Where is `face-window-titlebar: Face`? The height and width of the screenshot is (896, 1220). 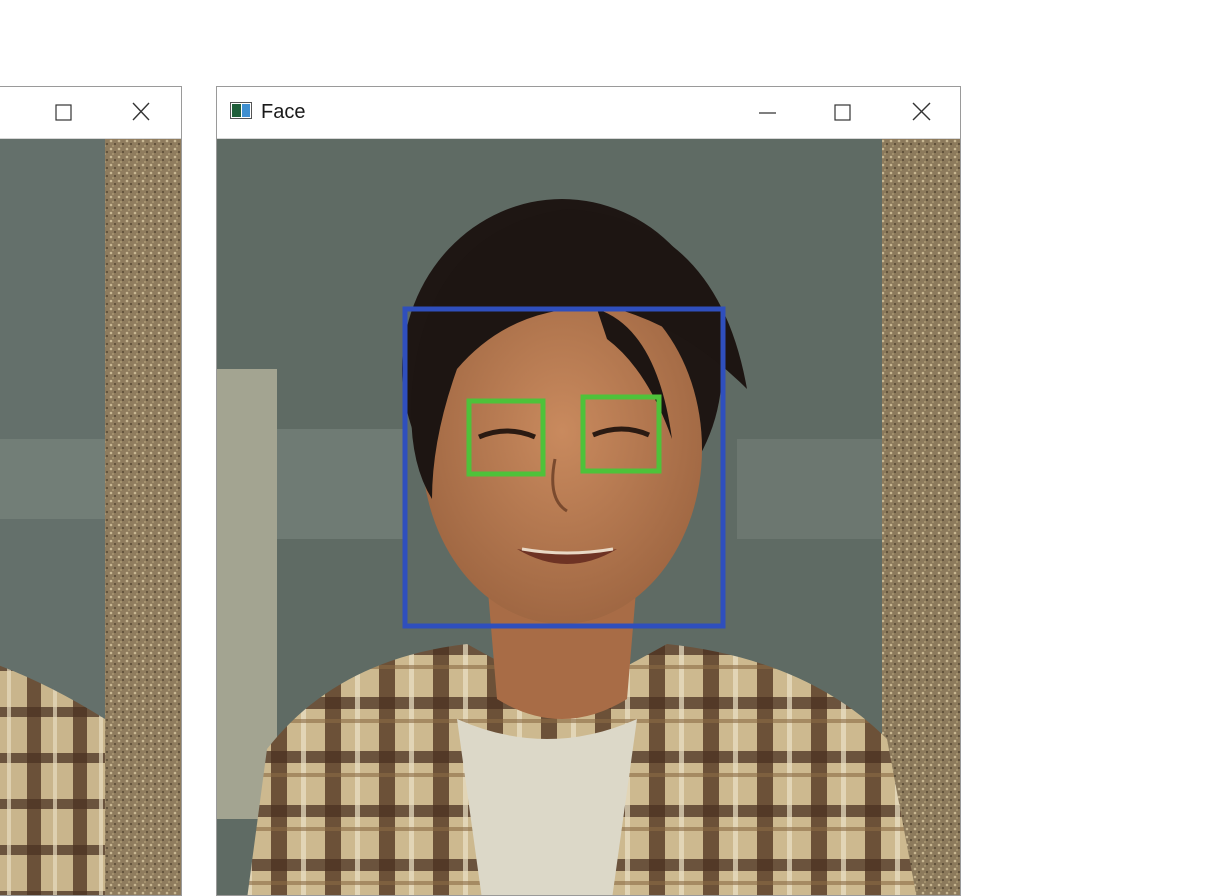
face-window-titlebar: Face is located at coordinates (588, 113).